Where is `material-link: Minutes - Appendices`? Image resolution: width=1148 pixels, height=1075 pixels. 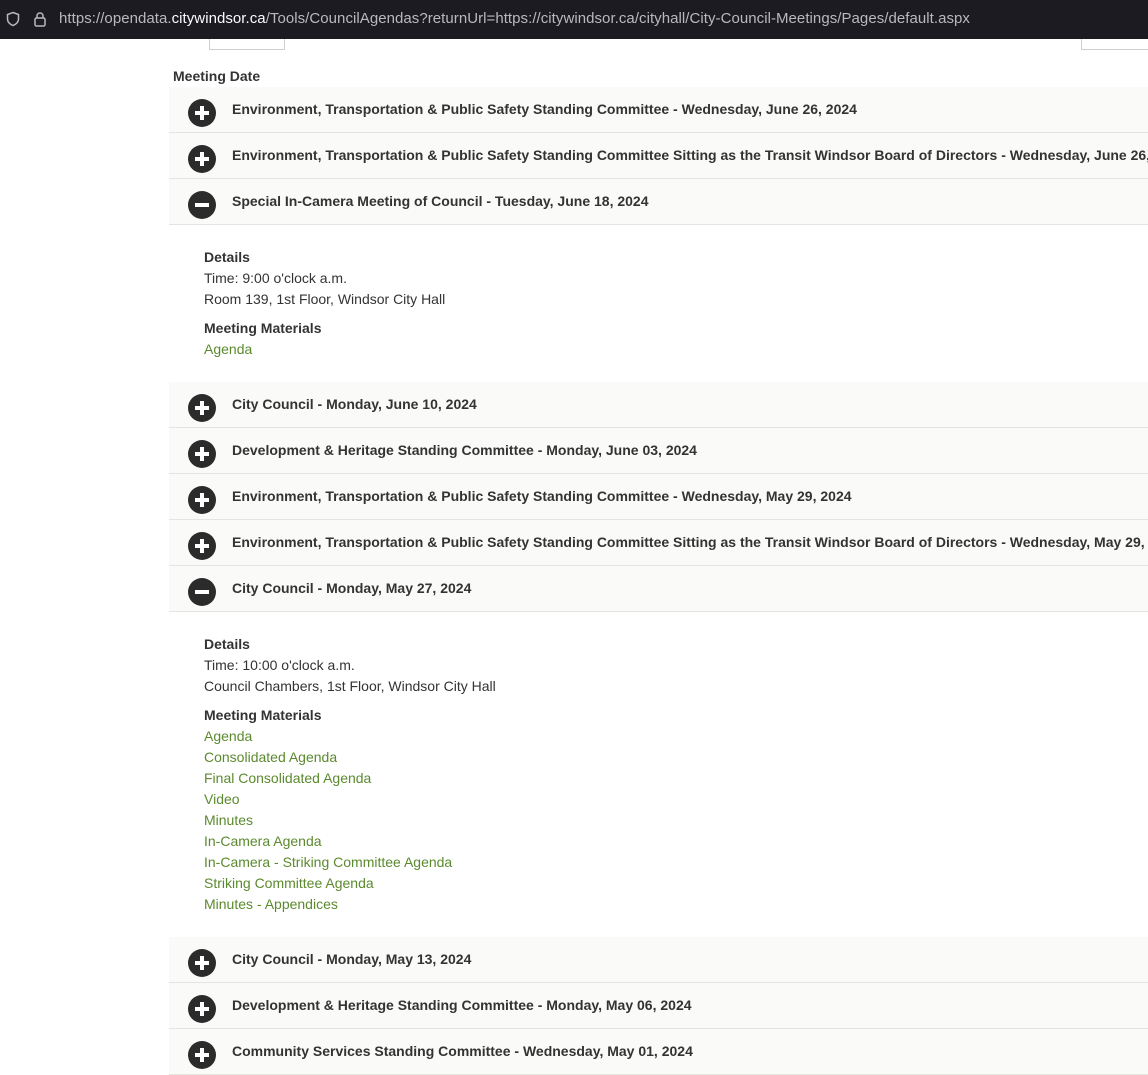
material-link: Minutes - Appendices is located at coordinates (676, 904).